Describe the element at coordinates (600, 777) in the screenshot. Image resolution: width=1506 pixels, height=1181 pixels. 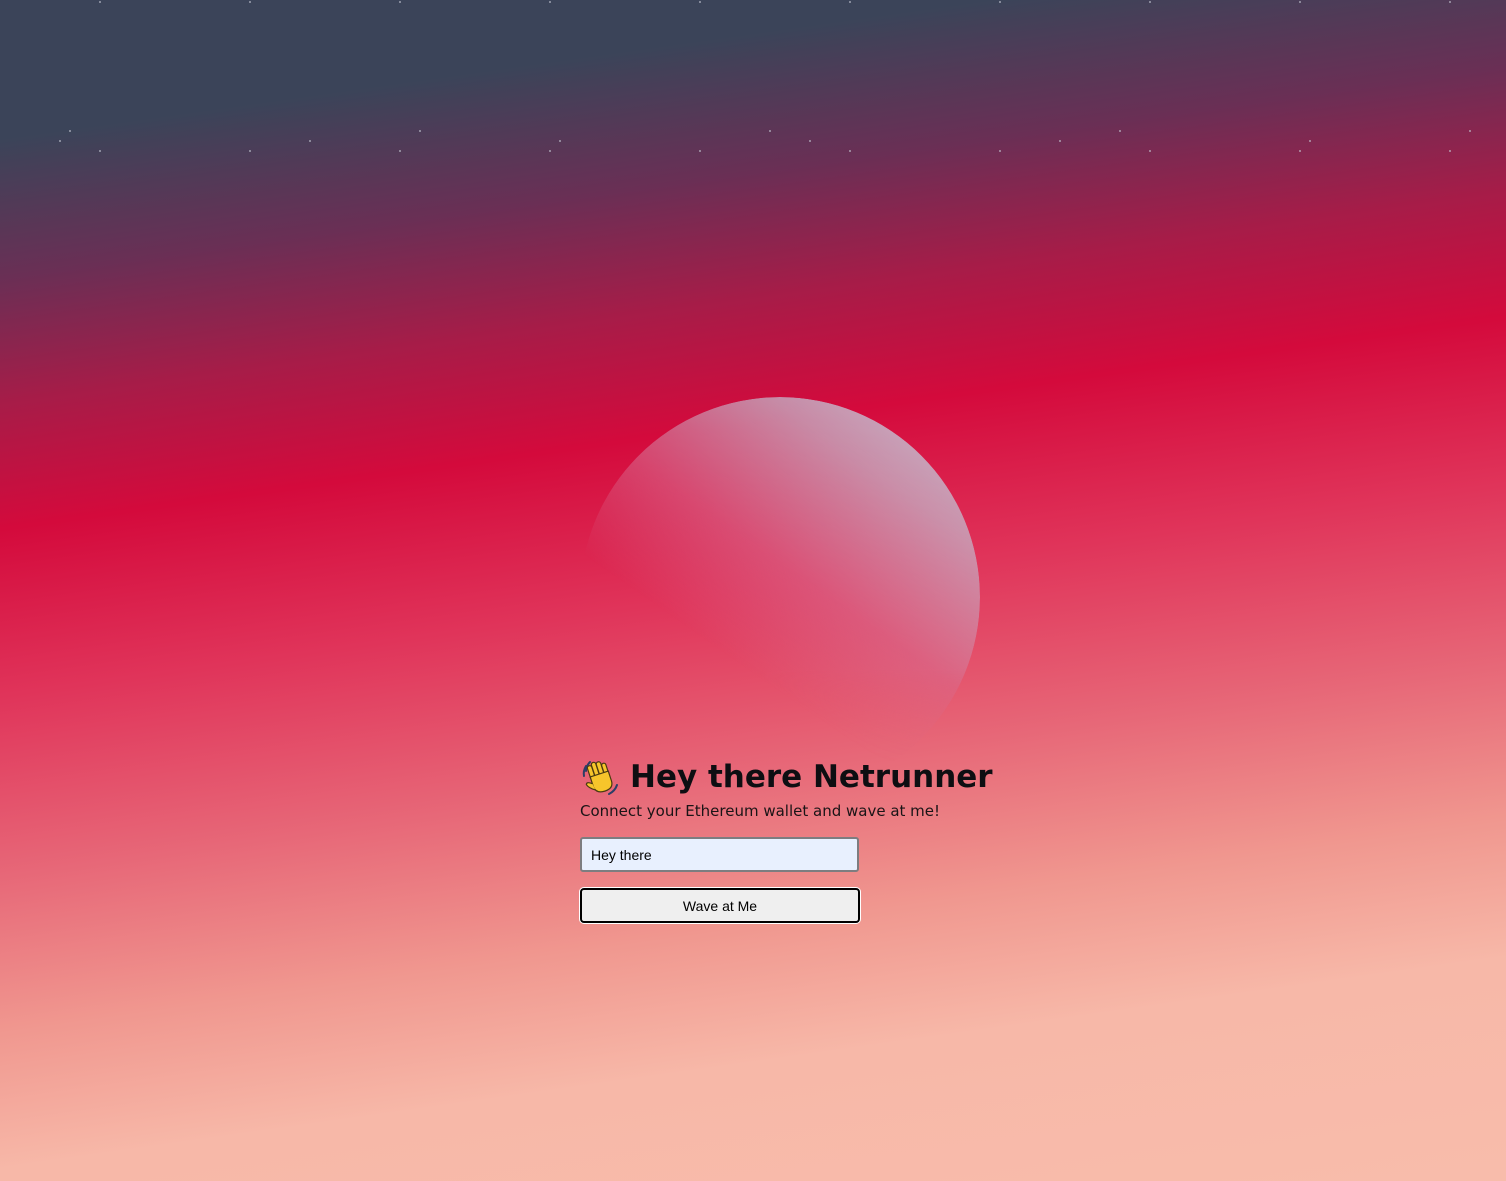
I see `waving-hand-icon` at that location.